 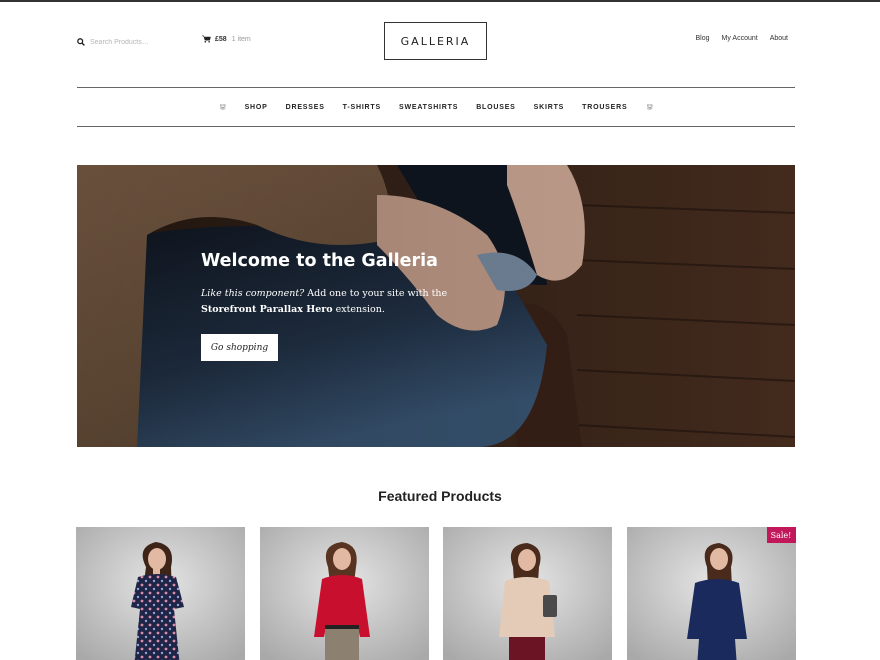 What do you see at coordinates (440, 1) in the screenshot?
I see `top-border` at bounding box center [440, 1].